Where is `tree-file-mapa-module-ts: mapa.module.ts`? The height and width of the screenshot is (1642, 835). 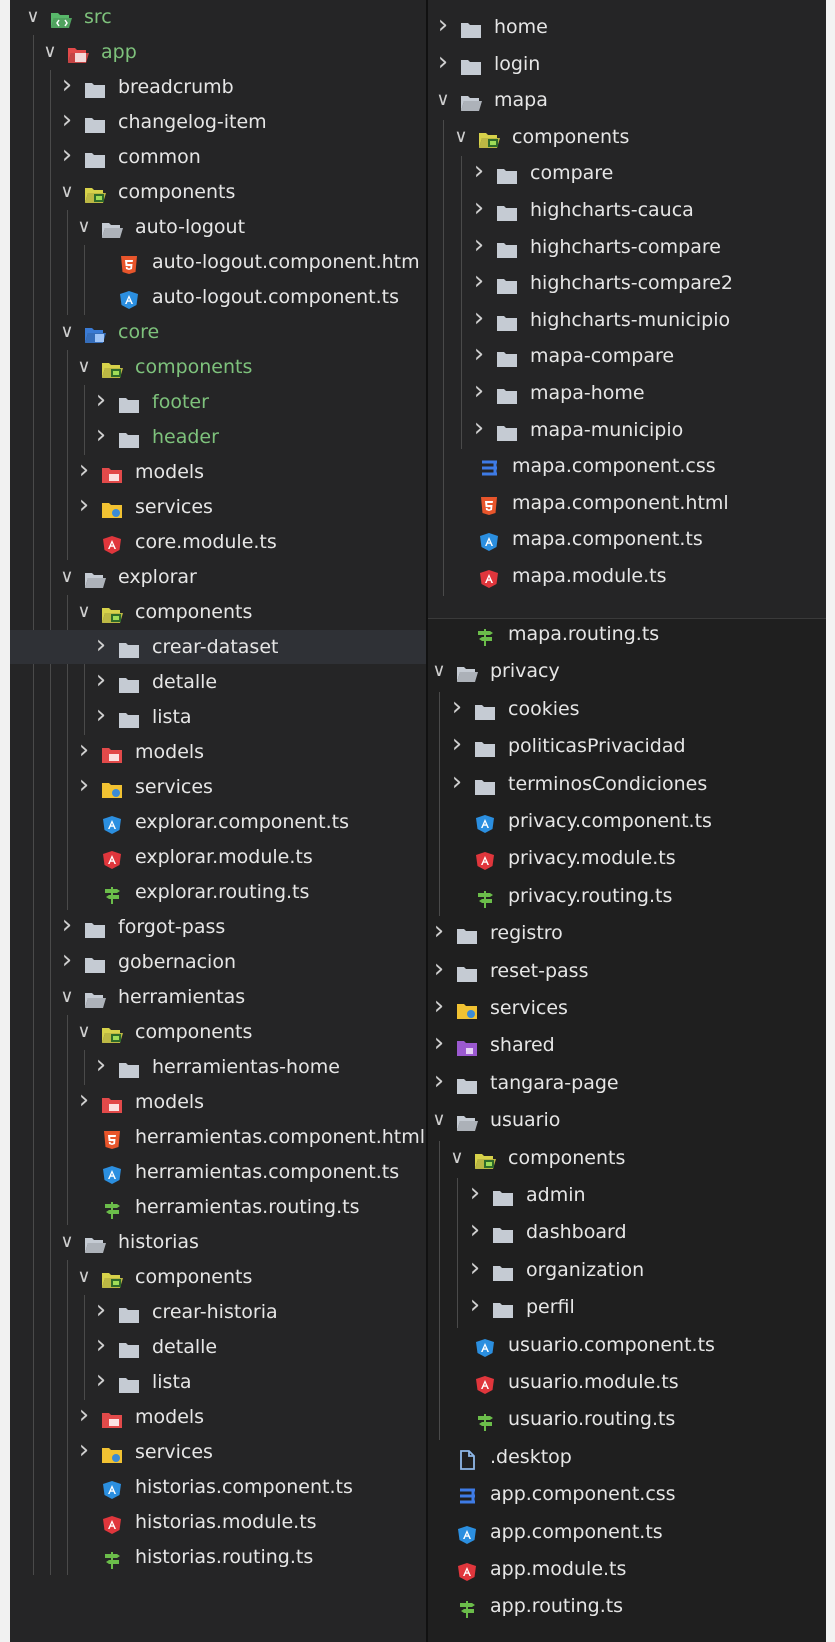 tree-file-mapa-module-ts: mapa.module.ts is located at coordinates (631, 576).